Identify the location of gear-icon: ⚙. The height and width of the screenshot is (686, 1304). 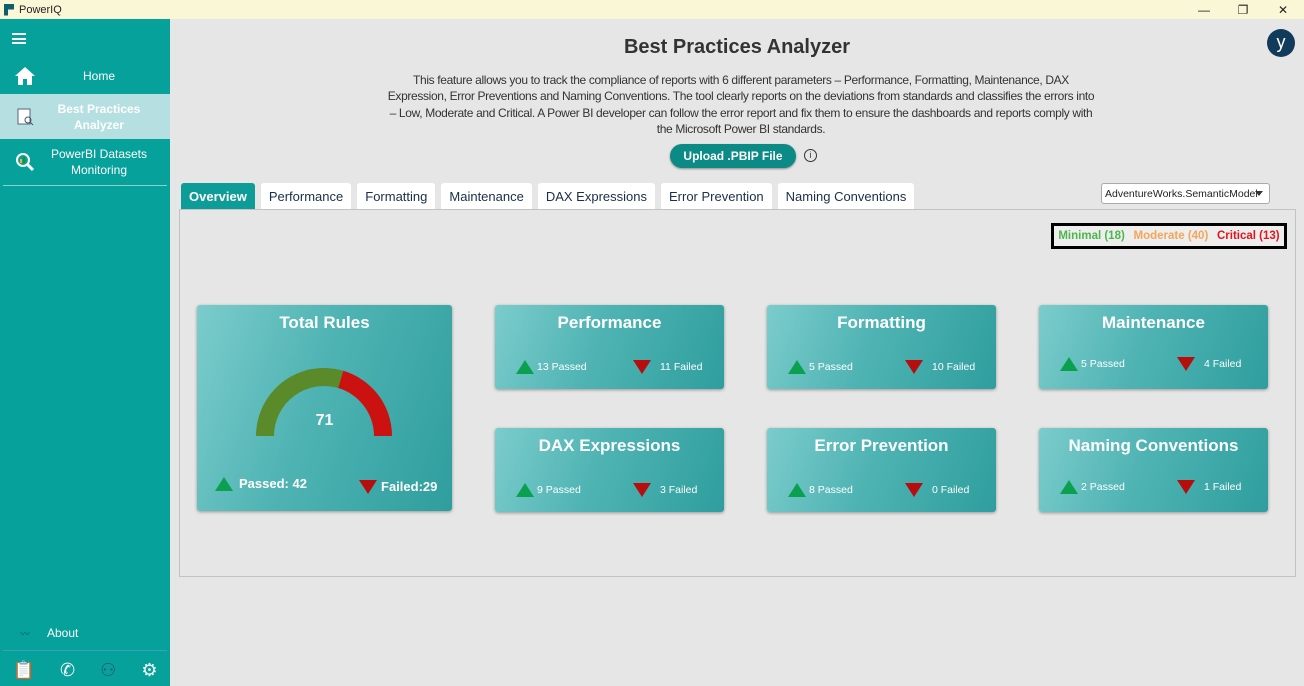
(149, 670).